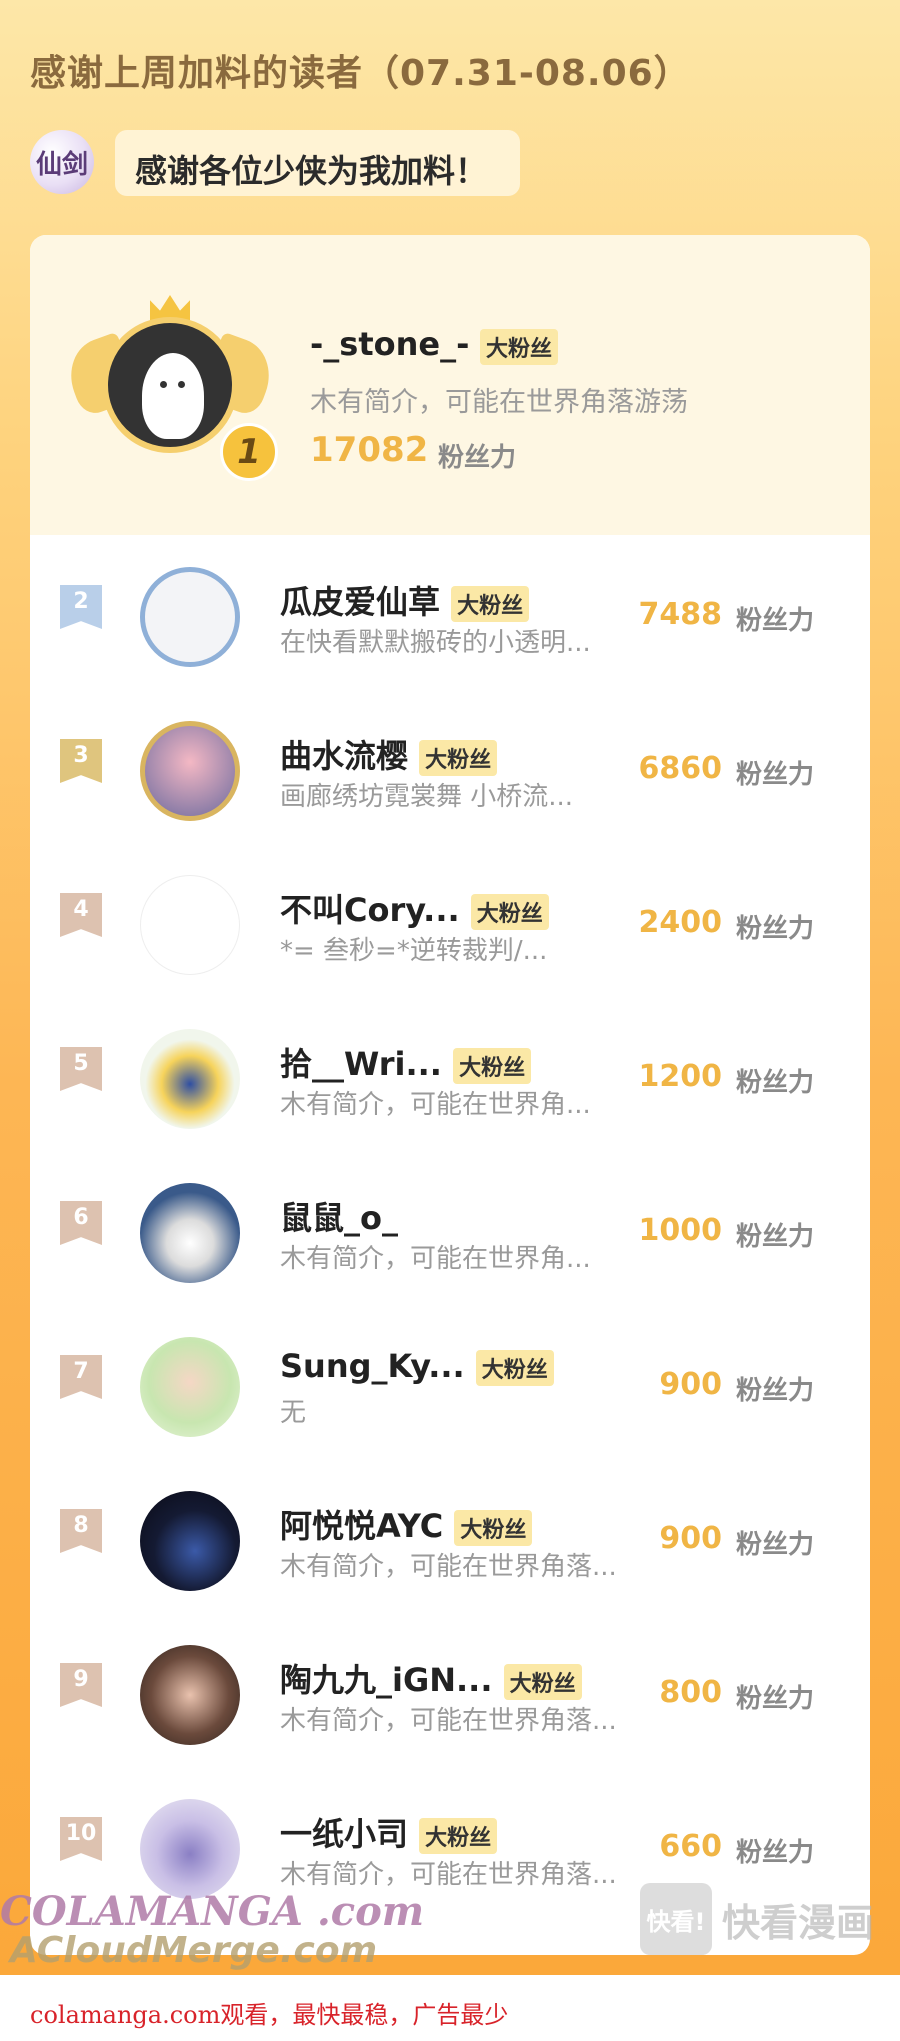  I want to click on fan-name: 不叫Cory... 大粉丝, so click(414, 908).